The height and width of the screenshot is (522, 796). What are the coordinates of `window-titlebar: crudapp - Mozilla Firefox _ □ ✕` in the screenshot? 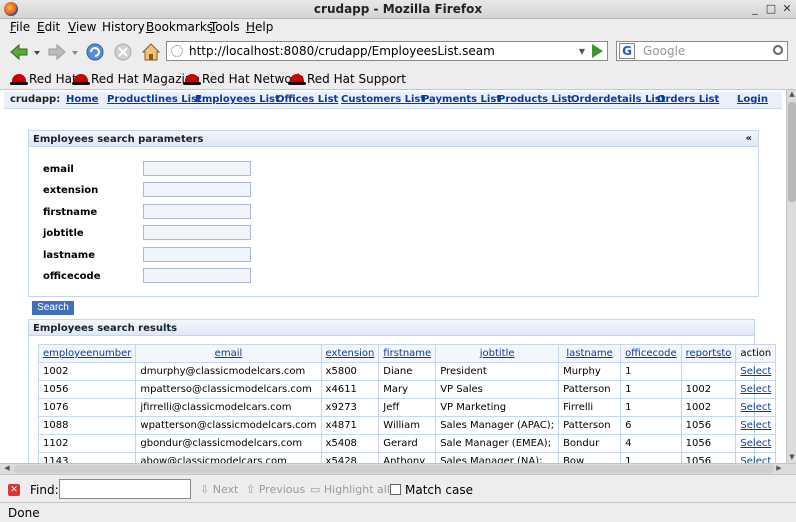 It's located at (398, 9).